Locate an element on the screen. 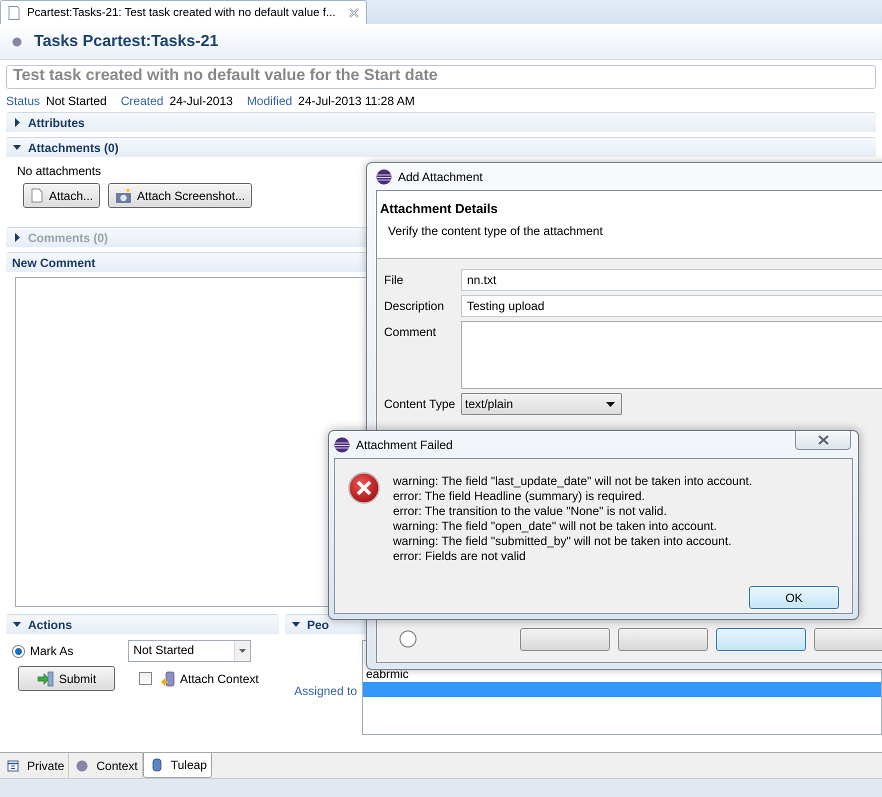 This screenshot has height=797, width=882. dialog-description: Verify the content type of the attachment is located at coordinates (496, 231).